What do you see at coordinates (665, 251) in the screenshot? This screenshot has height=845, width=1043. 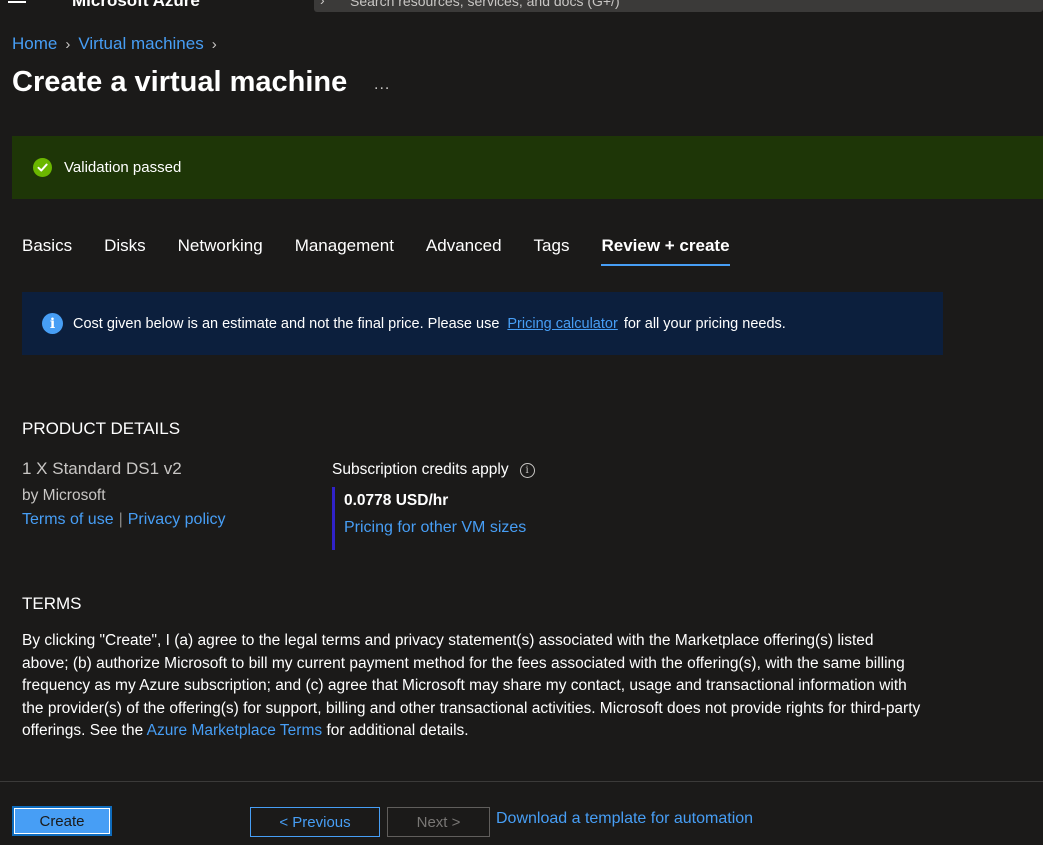 I see `tab-review-create: Review + create` at bounding box center [665, 251].